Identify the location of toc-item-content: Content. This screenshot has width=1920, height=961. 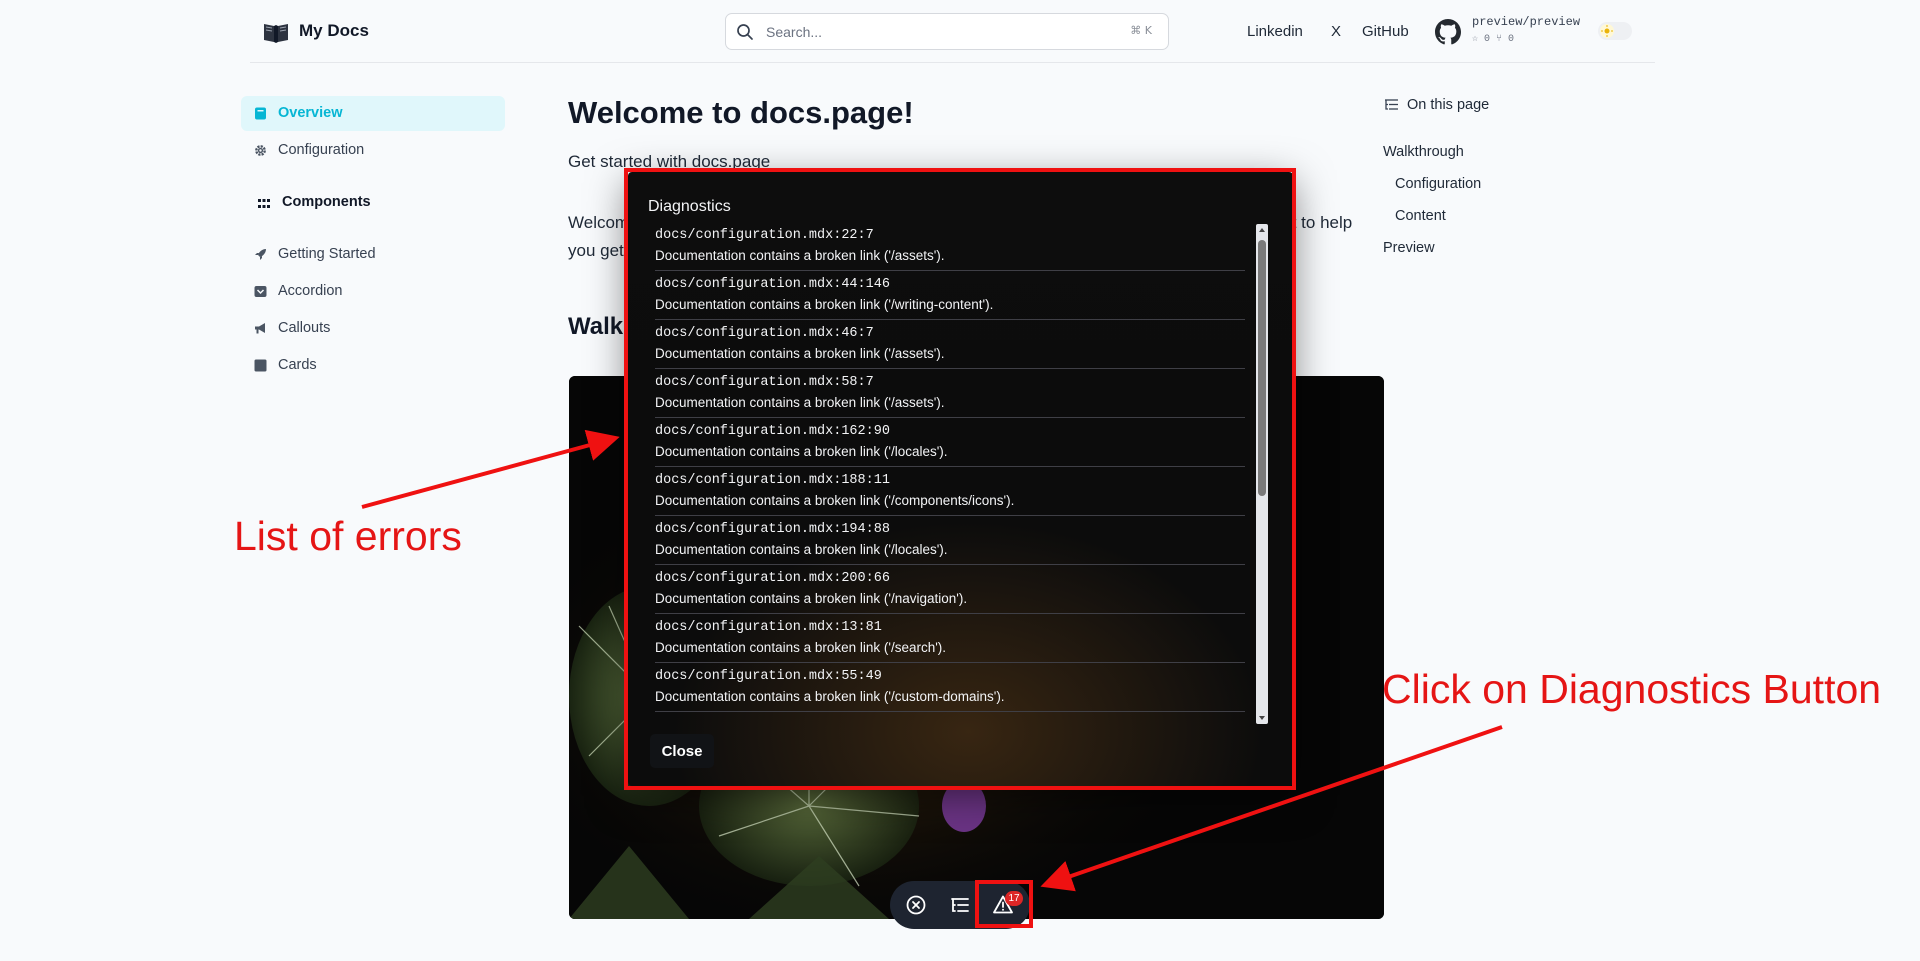
(1420, 216).